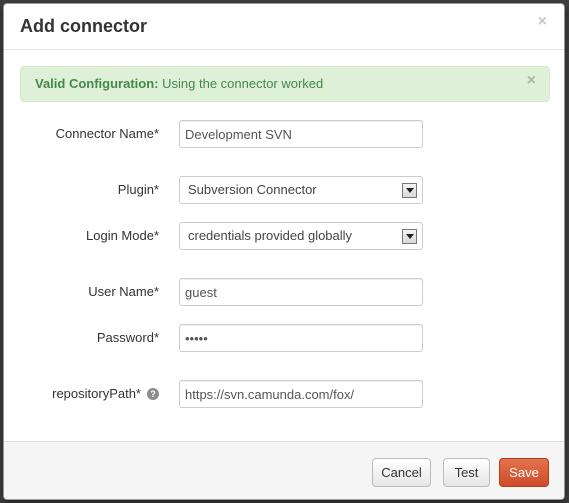 Image resolution: width=569 pixels, height=503 pixels. I want to click on repository-path-label-group: repositoryPath*?, so click(105, 393).